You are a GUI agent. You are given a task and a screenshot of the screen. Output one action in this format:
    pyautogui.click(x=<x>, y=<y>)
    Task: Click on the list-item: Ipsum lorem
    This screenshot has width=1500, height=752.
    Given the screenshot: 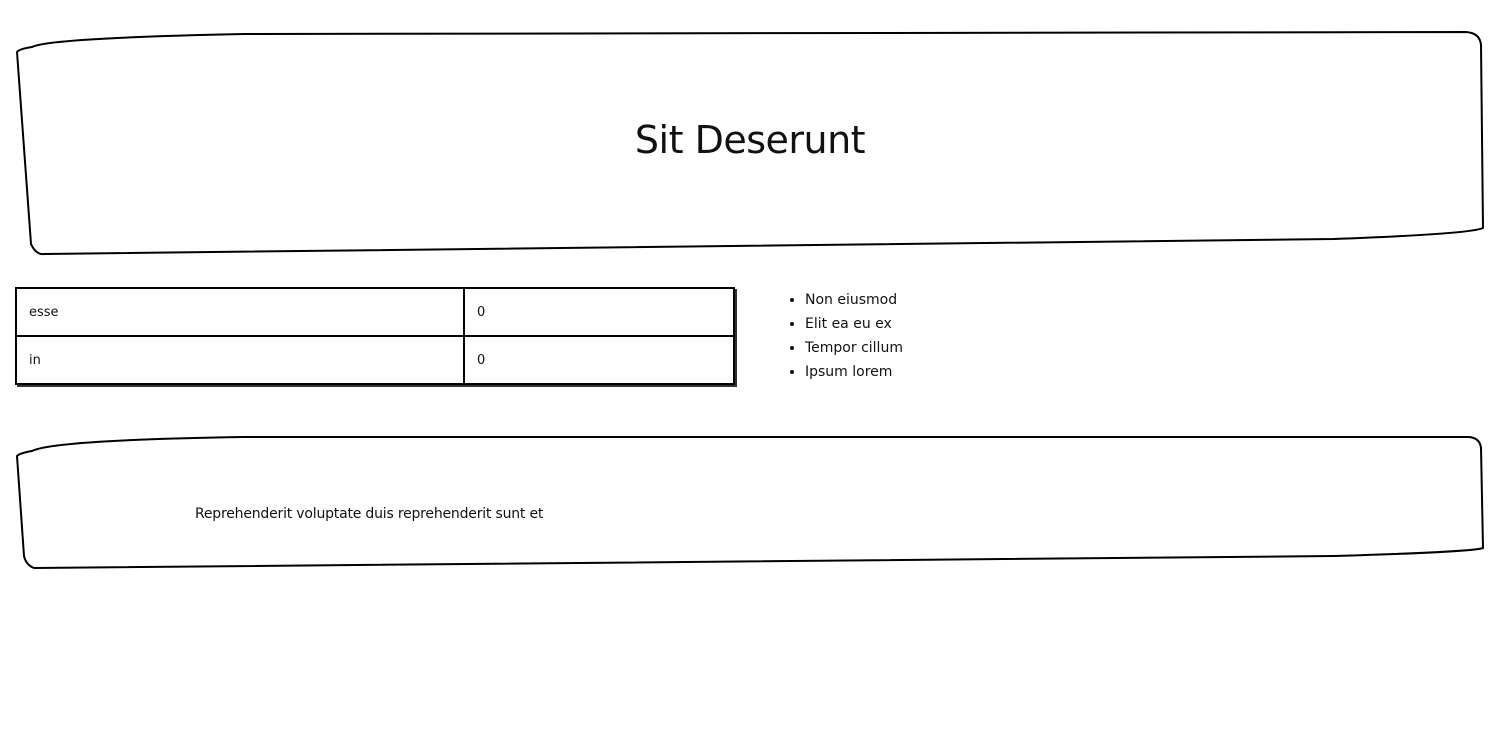 What is the action you would take?
    pyautogui.click(x=854, y=372)
    